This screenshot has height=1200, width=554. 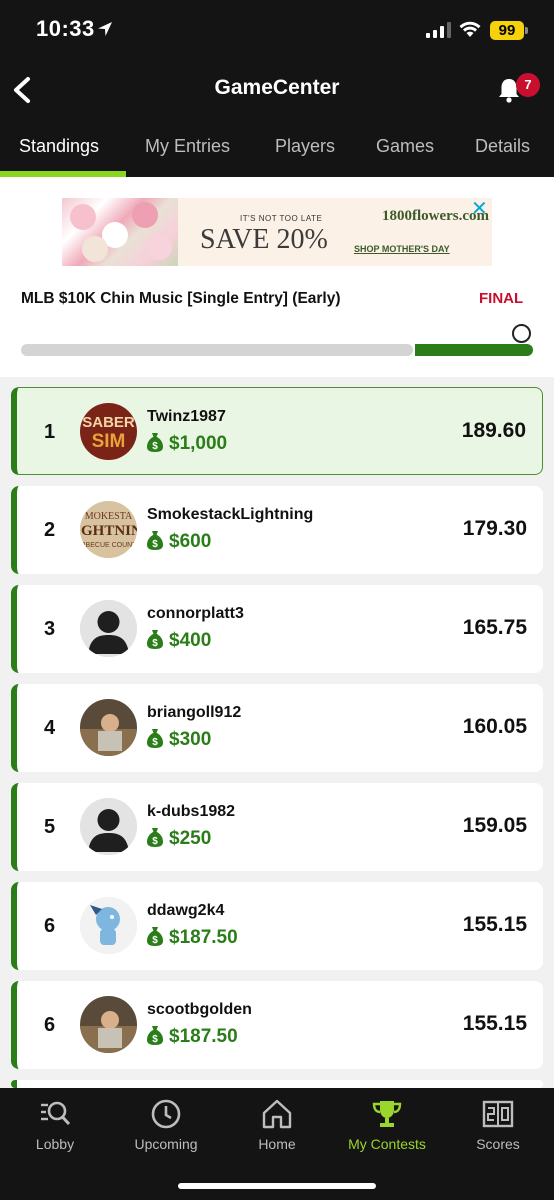 I want to click on home-icon, so click(x=277, y=1114).